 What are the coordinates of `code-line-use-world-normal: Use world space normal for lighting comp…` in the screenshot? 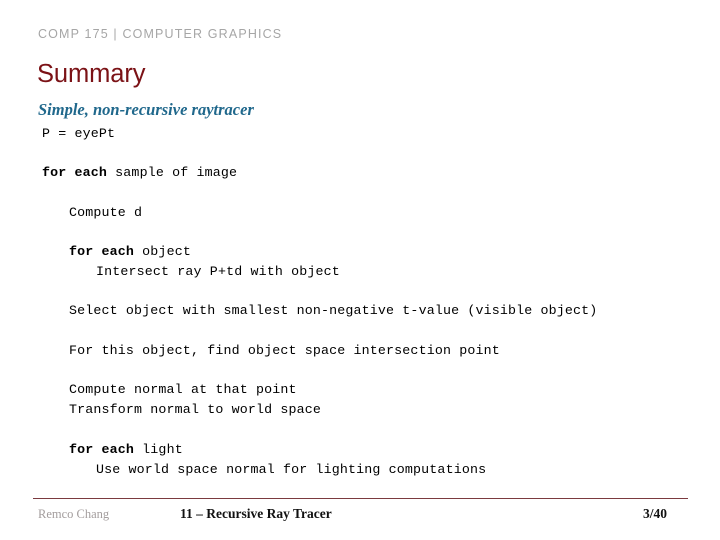 It's located at (389, 470).